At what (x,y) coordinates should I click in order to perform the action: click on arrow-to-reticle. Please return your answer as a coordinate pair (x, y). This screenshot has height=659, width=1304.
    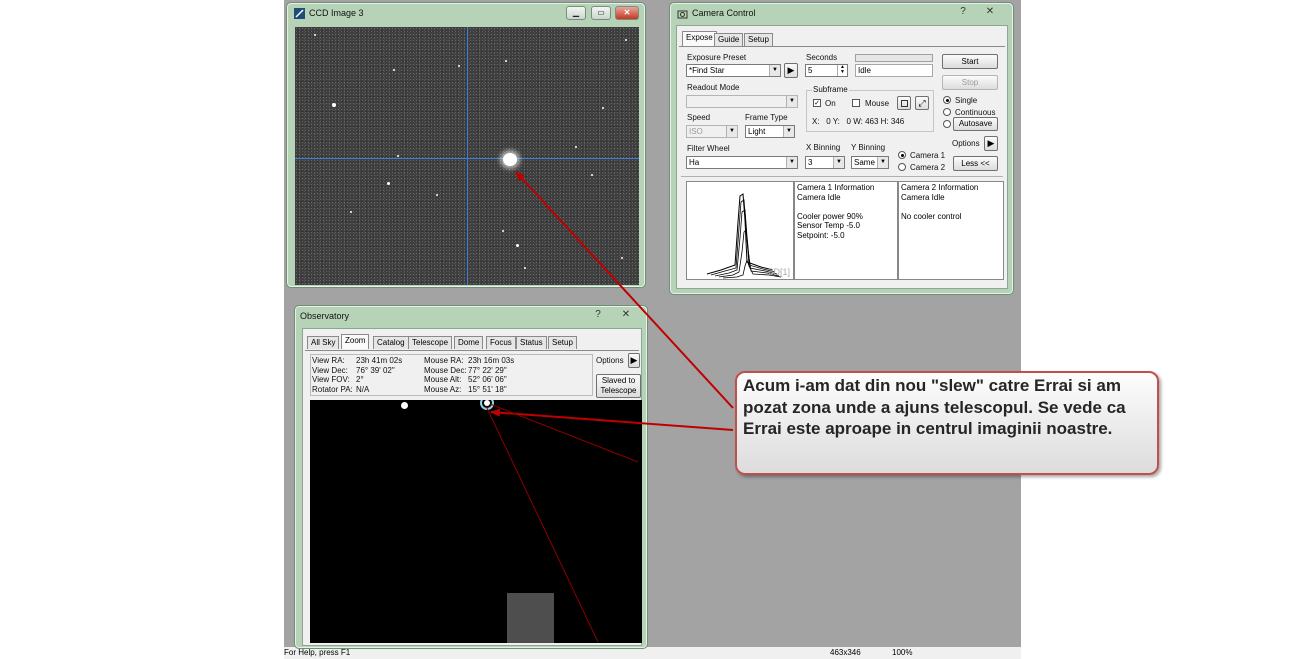
    Looking at the image, I should click on (612, 419).